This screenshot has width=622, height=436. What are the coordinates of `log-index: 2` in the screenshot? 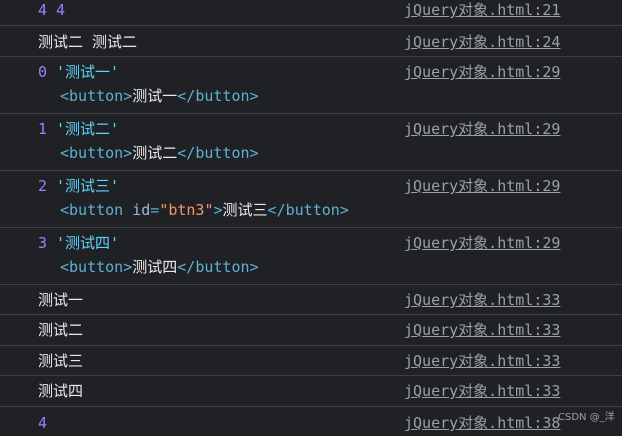 It's located at (43, 186).